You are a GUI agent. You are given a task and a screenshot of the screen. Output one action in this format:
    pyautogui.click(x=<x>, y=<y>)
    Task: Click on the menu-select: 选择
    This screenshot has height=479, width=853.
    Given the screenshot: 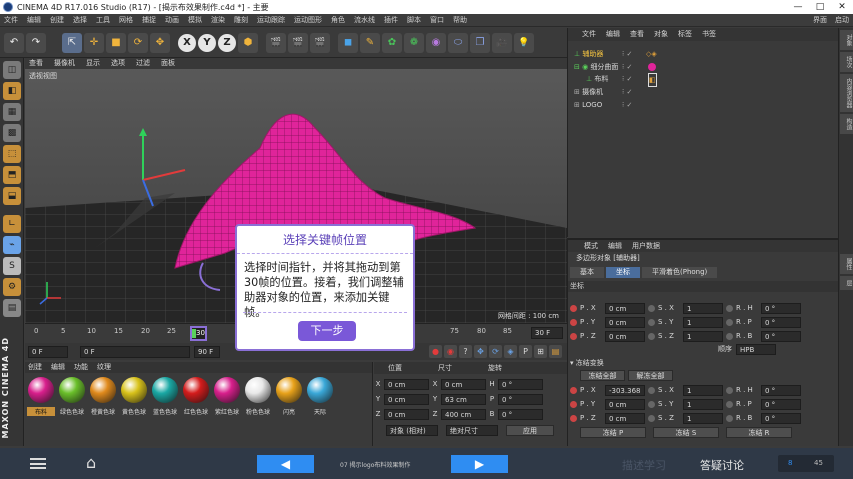 What is the action you would take?
    pyautogui.click(x=80, y=20)
    